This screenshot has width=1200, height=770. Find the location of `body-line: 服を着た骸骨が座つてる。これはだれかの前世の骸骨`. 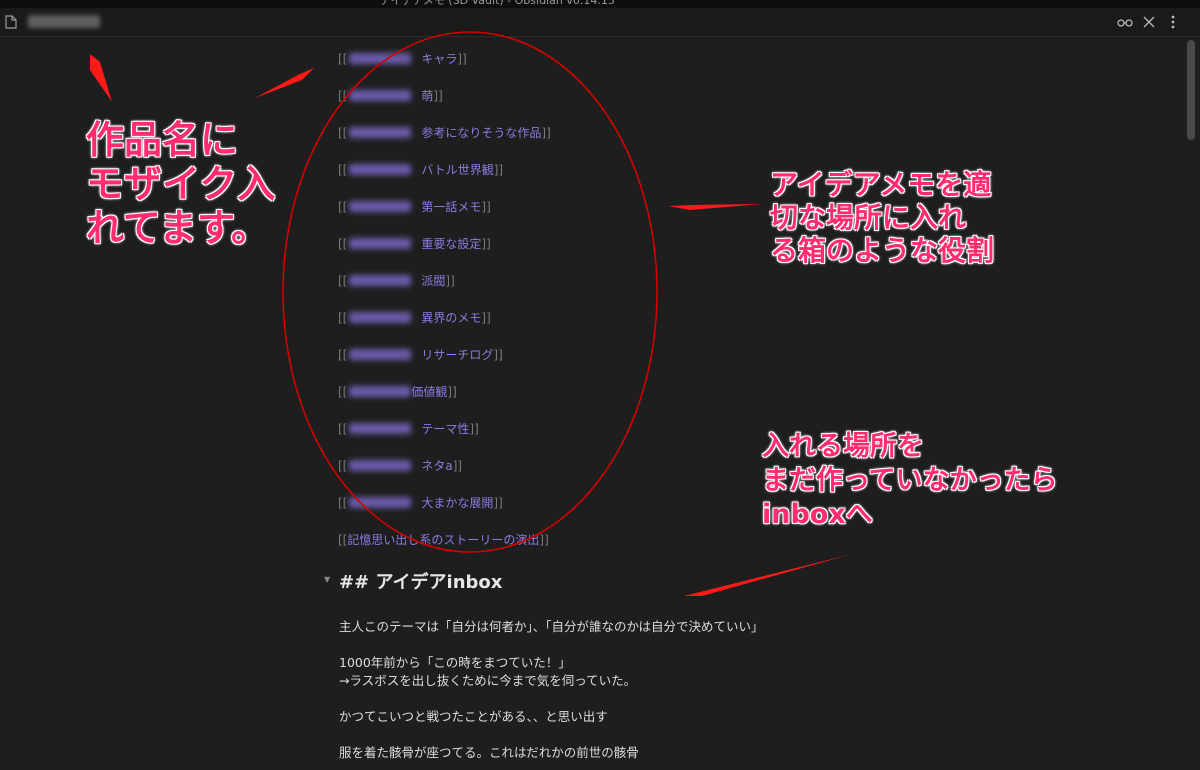

body-line: 服を着た骸骨が座つてる。これはだれかの前世の骸骨 is located at coordinates (489, 752).